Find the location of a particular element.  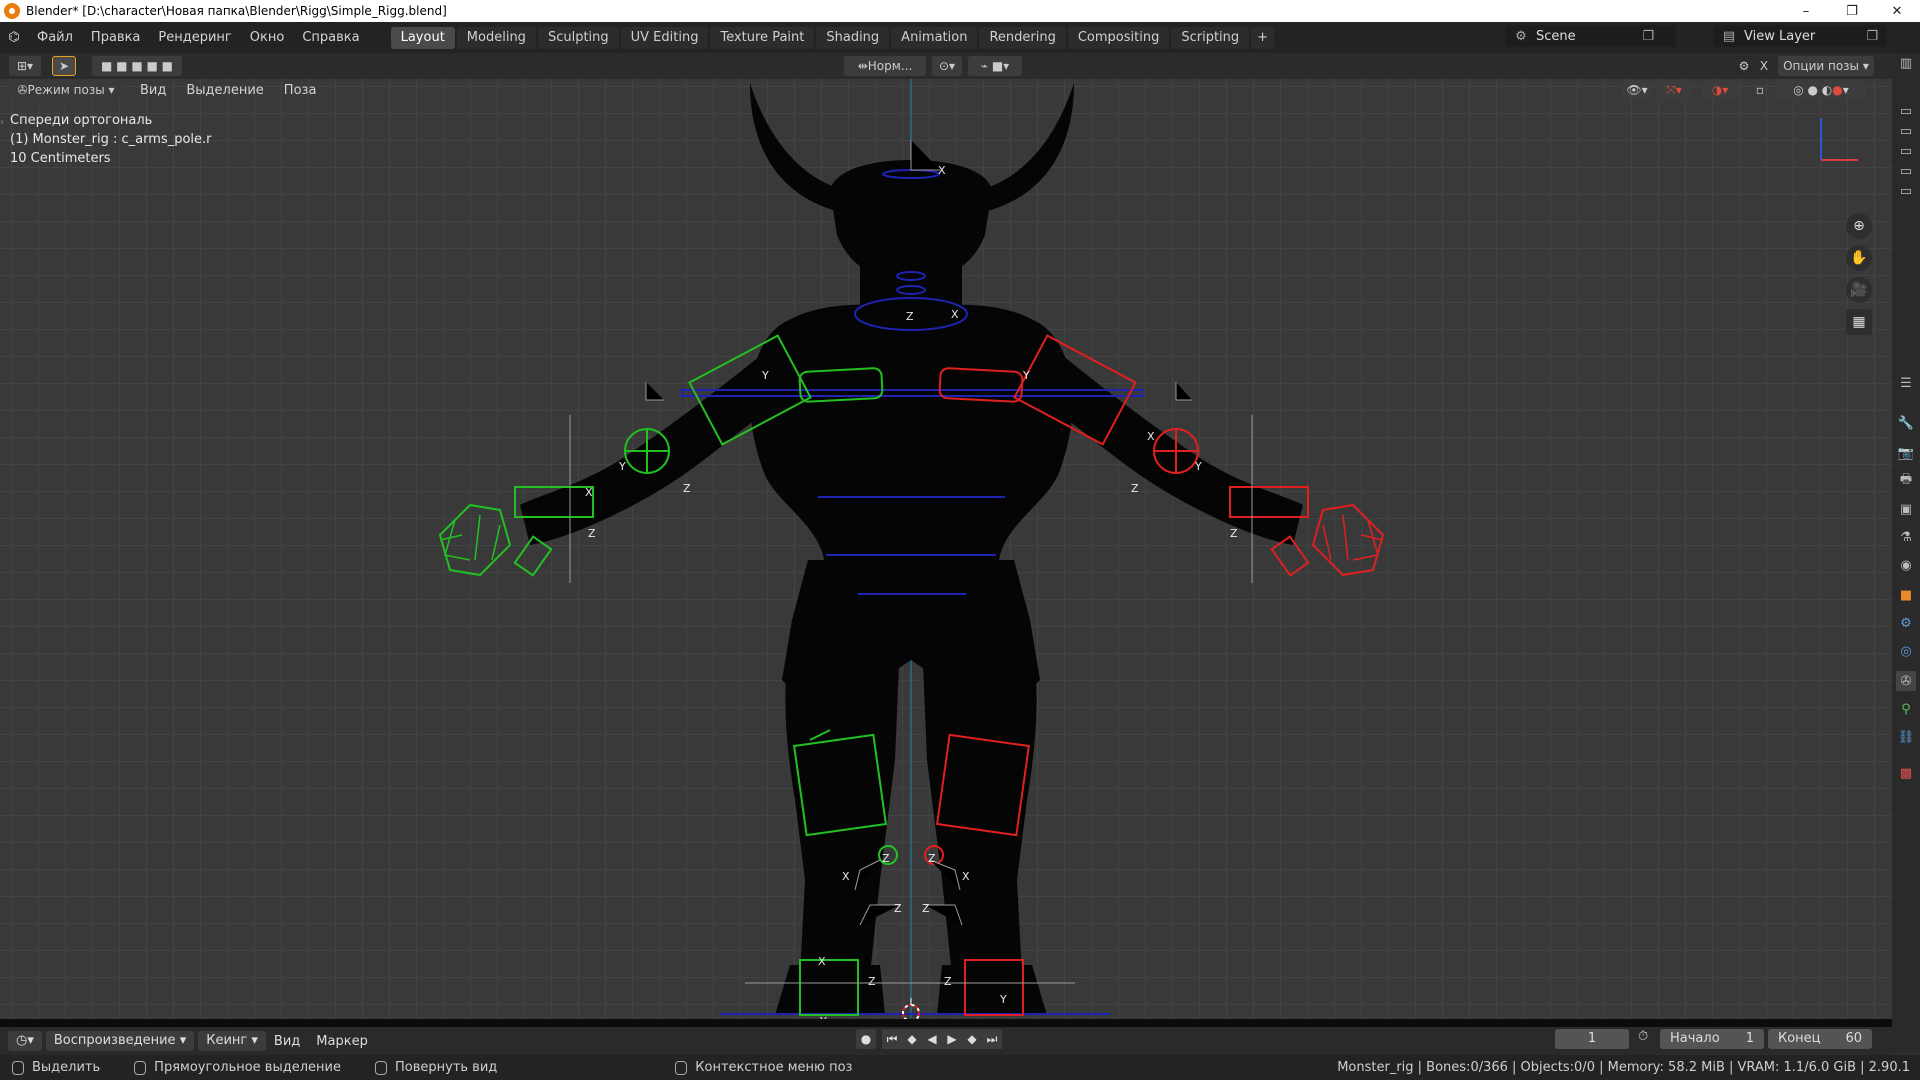

menu-view: Вид is located at coordinates (153, 90).